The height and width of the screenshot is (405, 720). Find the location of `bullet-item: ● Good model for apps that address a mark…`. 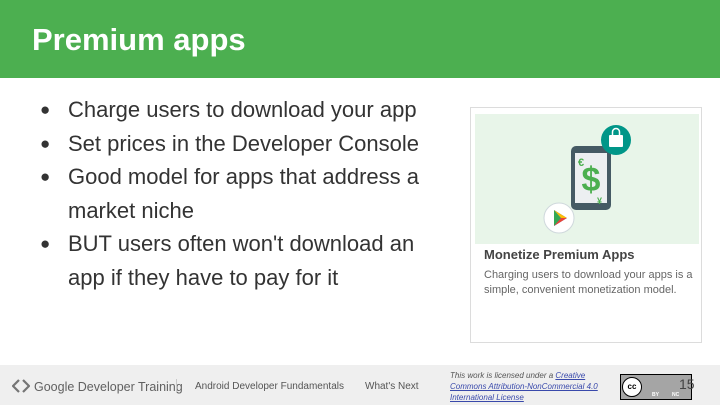

bullet-item: ● Good model for apps that address a mark… is located at coordinates (245, 193).